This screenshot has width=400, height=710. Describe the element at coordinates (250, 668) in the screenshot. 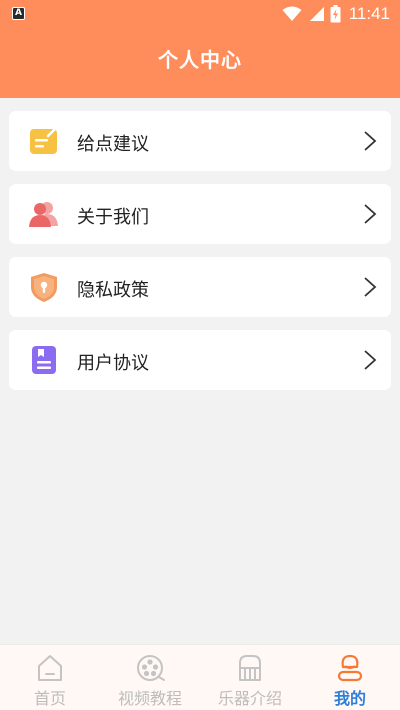

I see `piano-icon` at that location.